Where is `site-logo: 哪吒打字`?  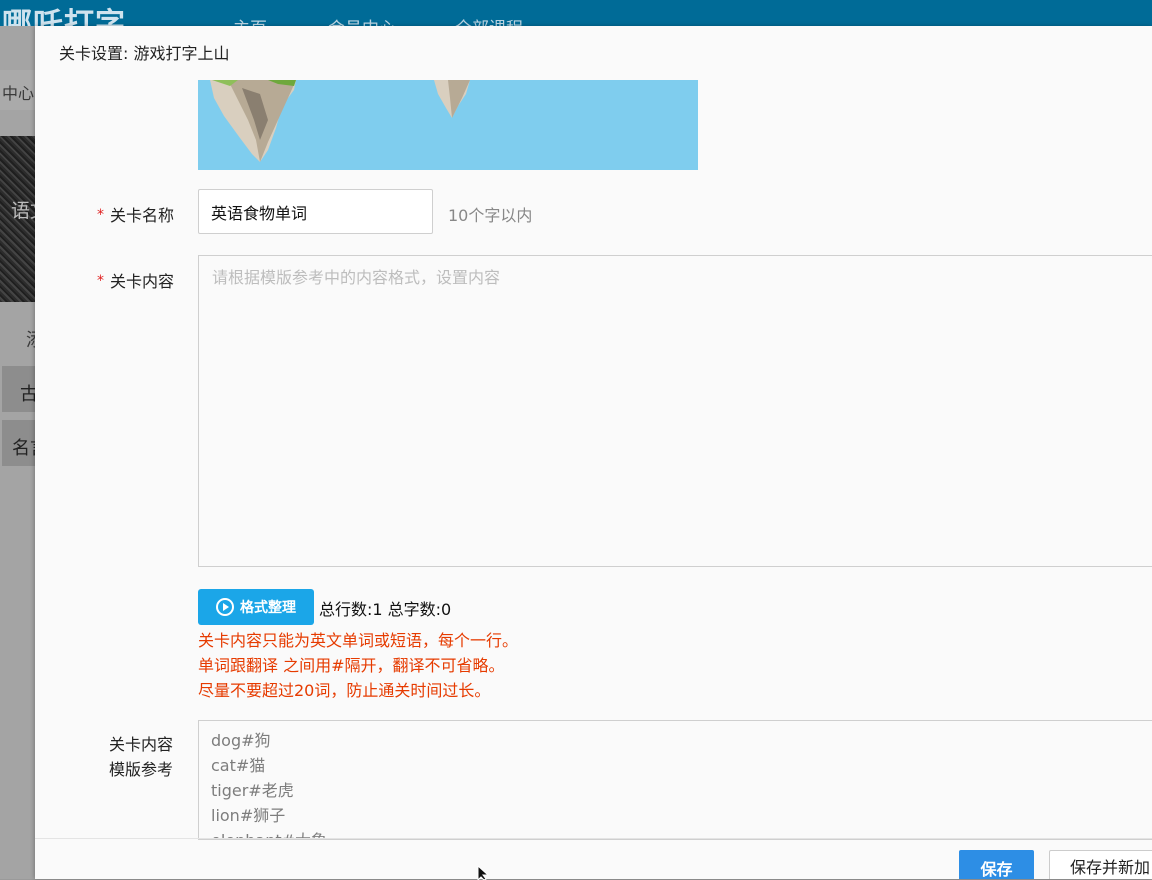
site-logo: 哪吒打字 is located at coordinates (64, 17).